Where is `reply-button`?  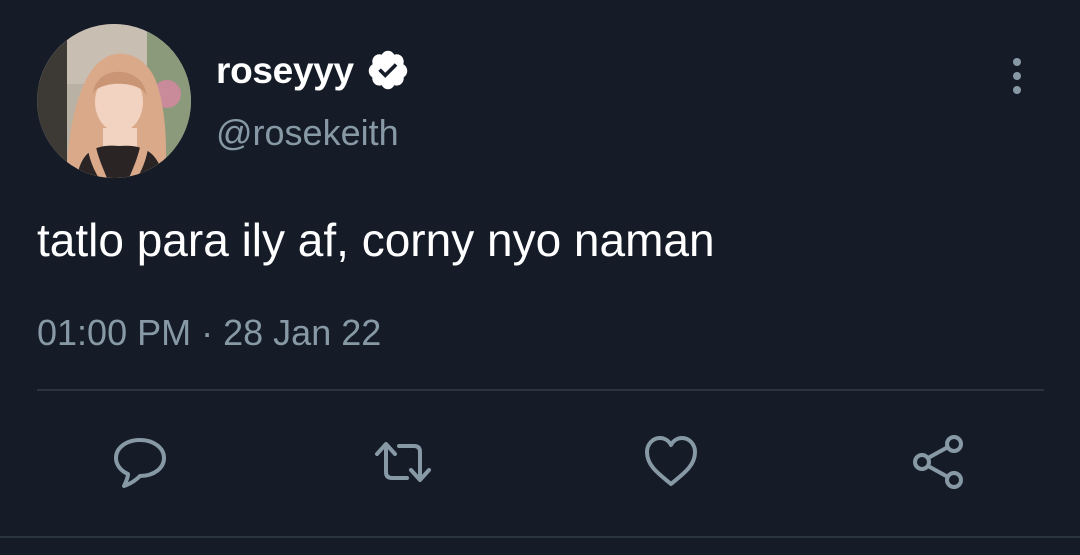
reply-button is located at coordinates (140, 462).